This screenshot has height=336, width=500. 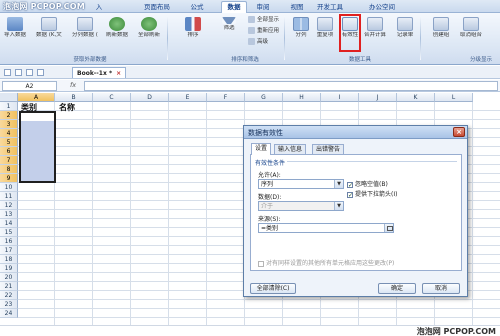 I want to click on column-header-d: D, so click(x=150, y=97).